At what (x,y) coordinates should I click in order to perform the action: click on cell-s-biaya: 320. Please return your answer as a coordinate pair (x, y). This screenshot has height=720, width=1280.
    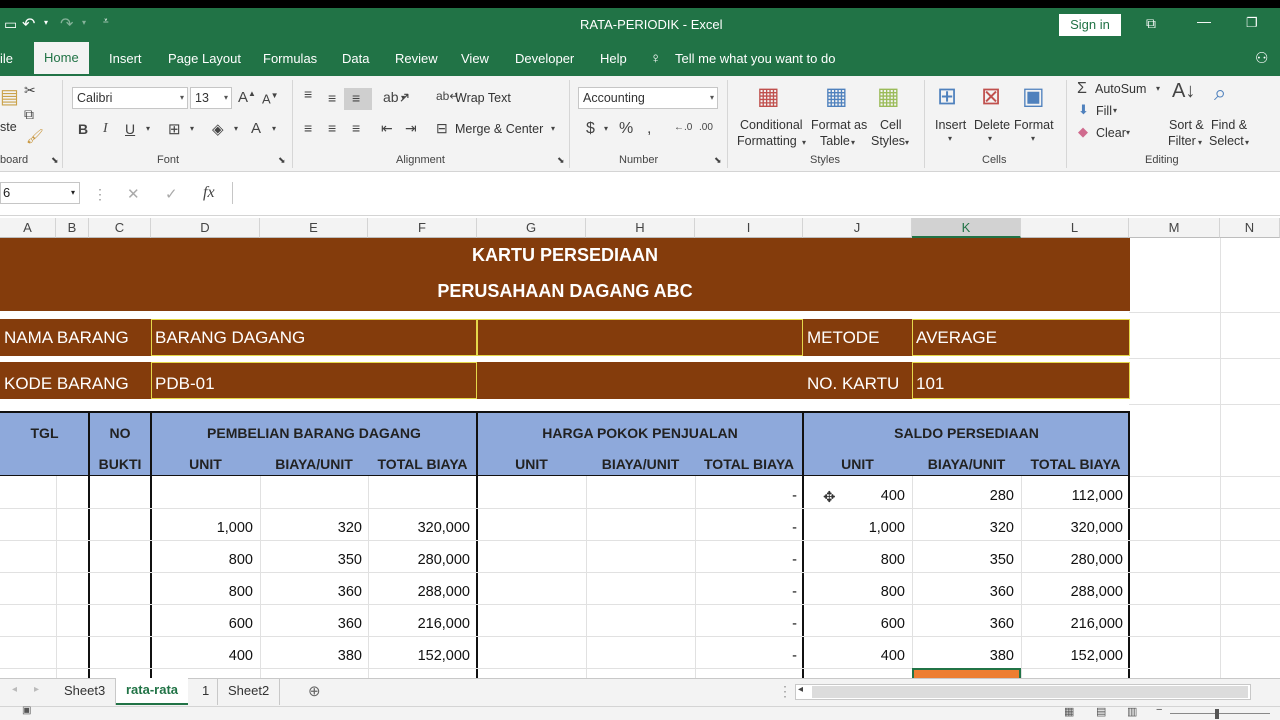
    Looking at the image, I should click on (963, 528).